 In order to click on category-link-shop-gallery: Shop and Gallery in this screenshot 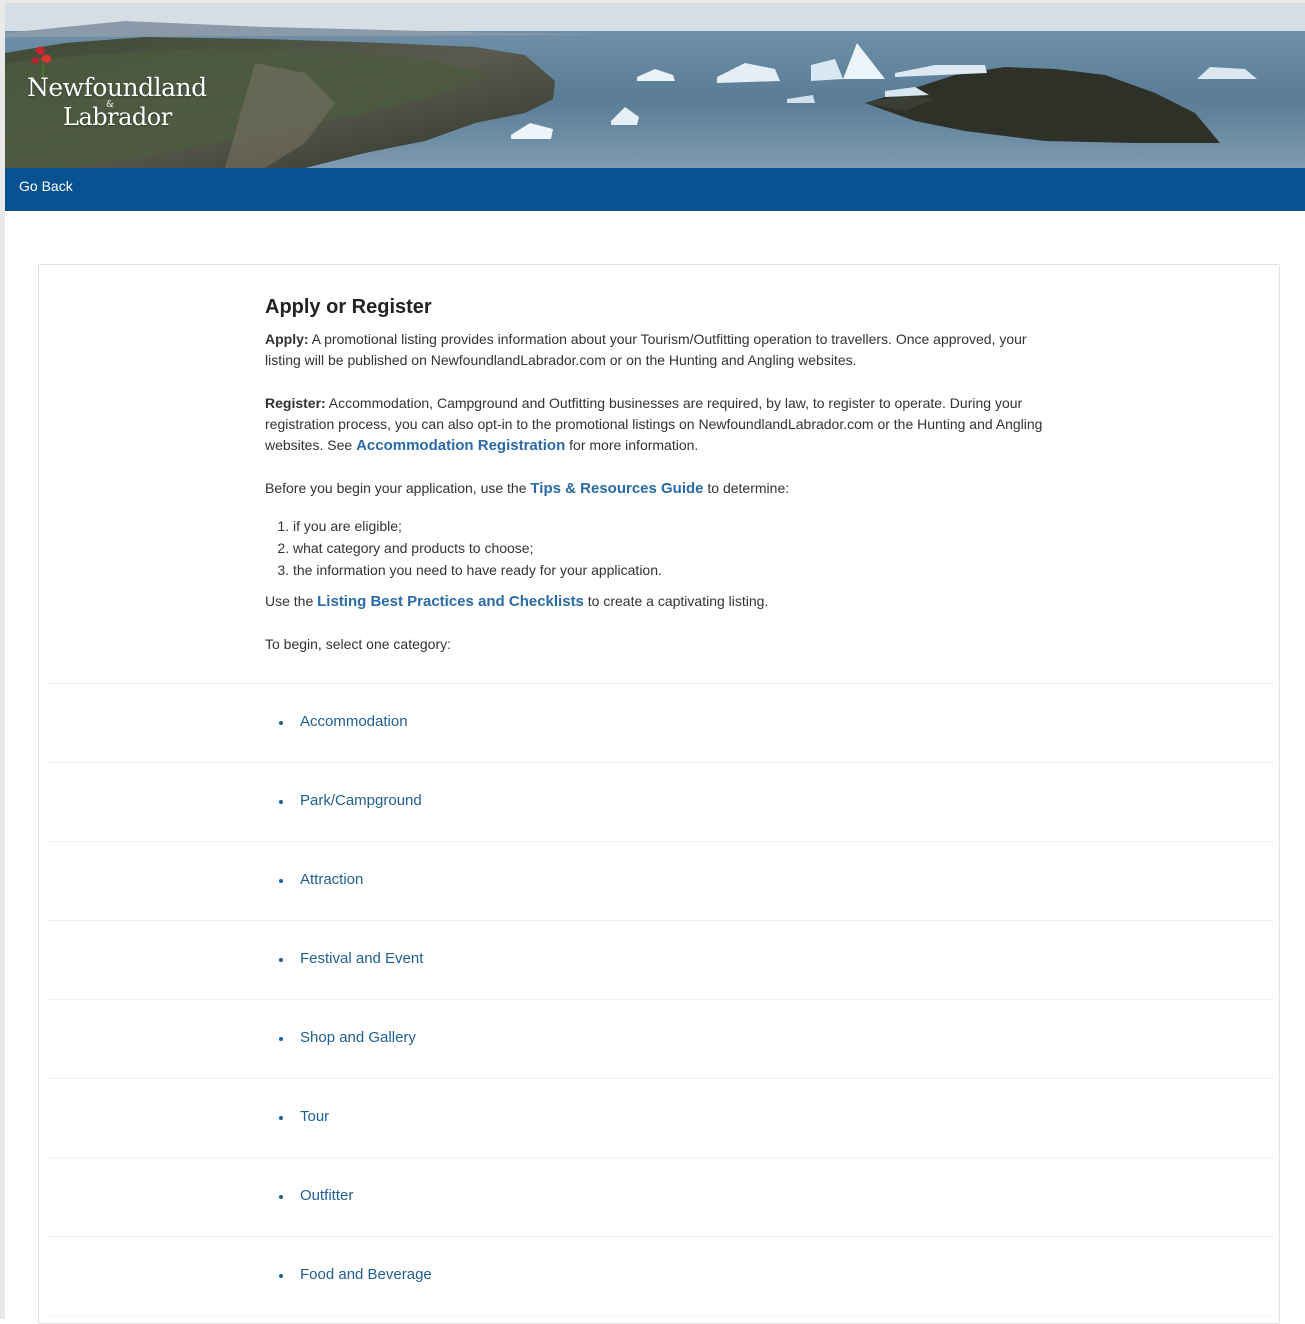, I will do `click(358, 1037)`.